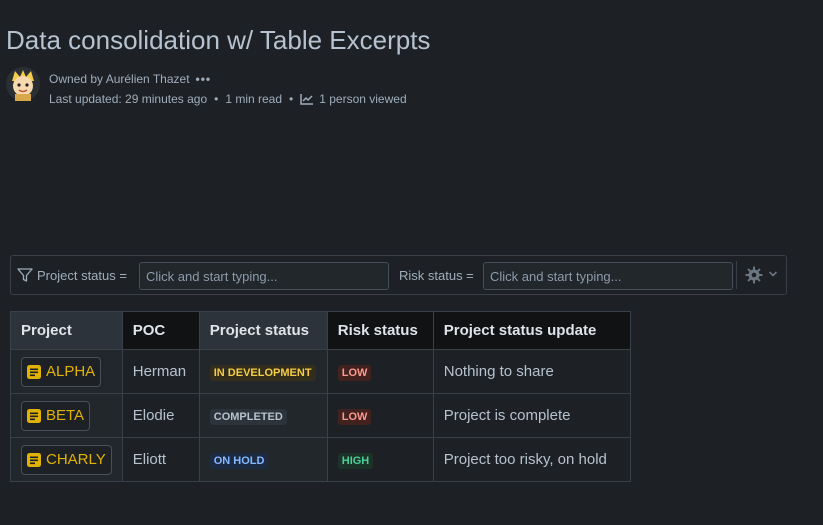  What do you see at coordinates (160, 330) in the screenshot?
I see `column-header-poc: POC` at bounding box center [160, 330].